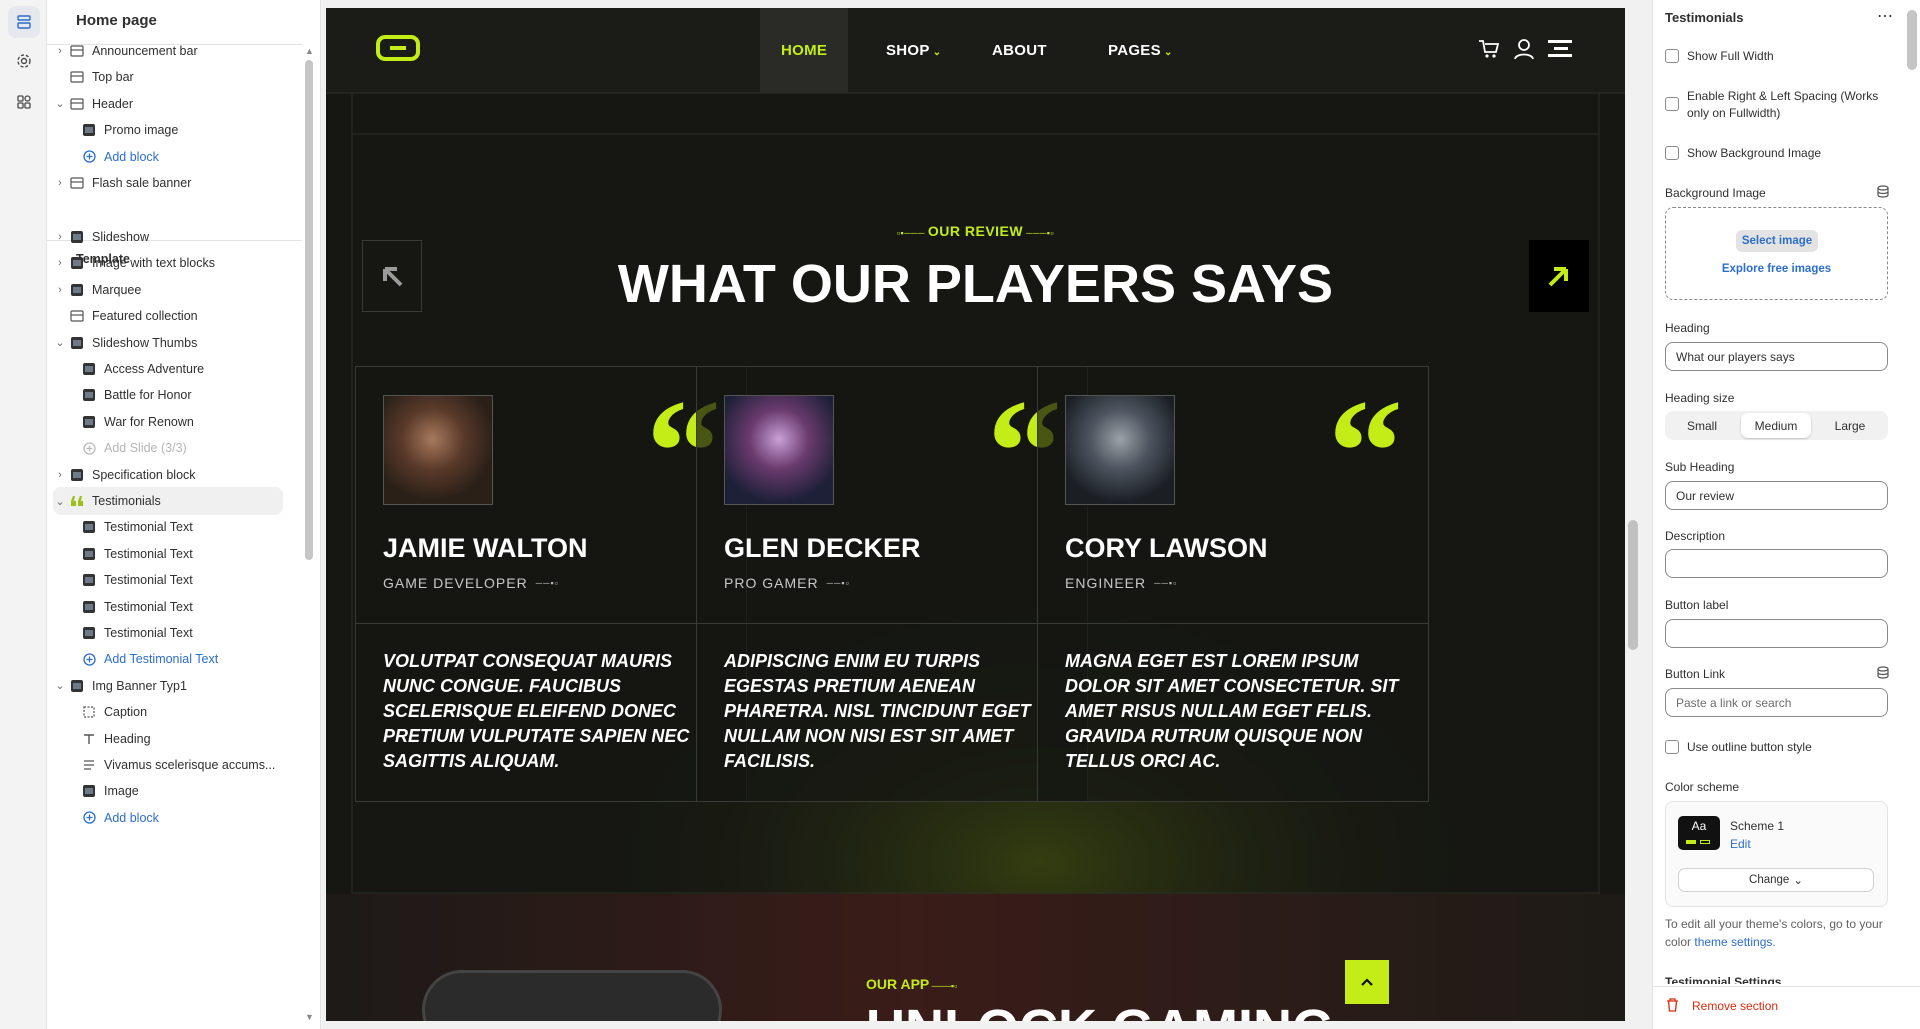 The height and width of the screenshot is (1029, 1920). What do you see at coordinates (1776, 702) in the screenshot?
I see `button-link-input: Paste a link or search` at bounding box center [1776, 702].